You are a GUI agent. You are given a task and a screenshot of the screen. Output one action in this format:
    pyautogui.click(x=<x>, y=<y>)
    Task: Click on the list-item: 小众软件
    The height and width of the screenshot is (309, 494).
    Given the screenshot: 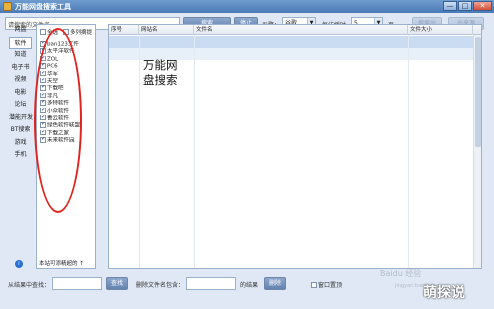 What is the action you would take?
    pyautogui.click(x=68, y=111)
    